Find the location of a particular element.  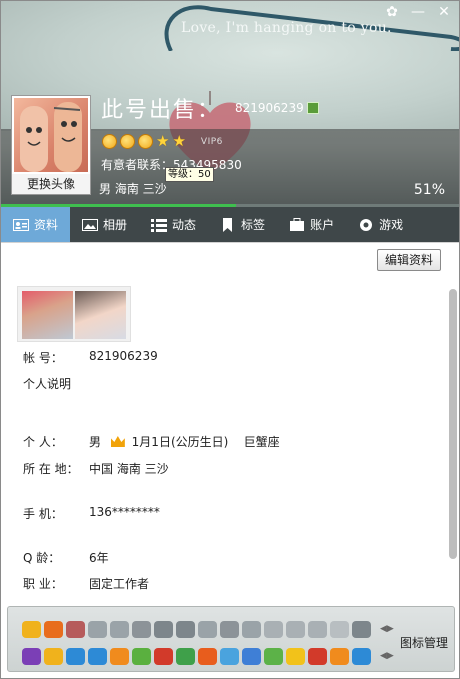

nickname: 此号出售： is located at coordinates (161, 110).